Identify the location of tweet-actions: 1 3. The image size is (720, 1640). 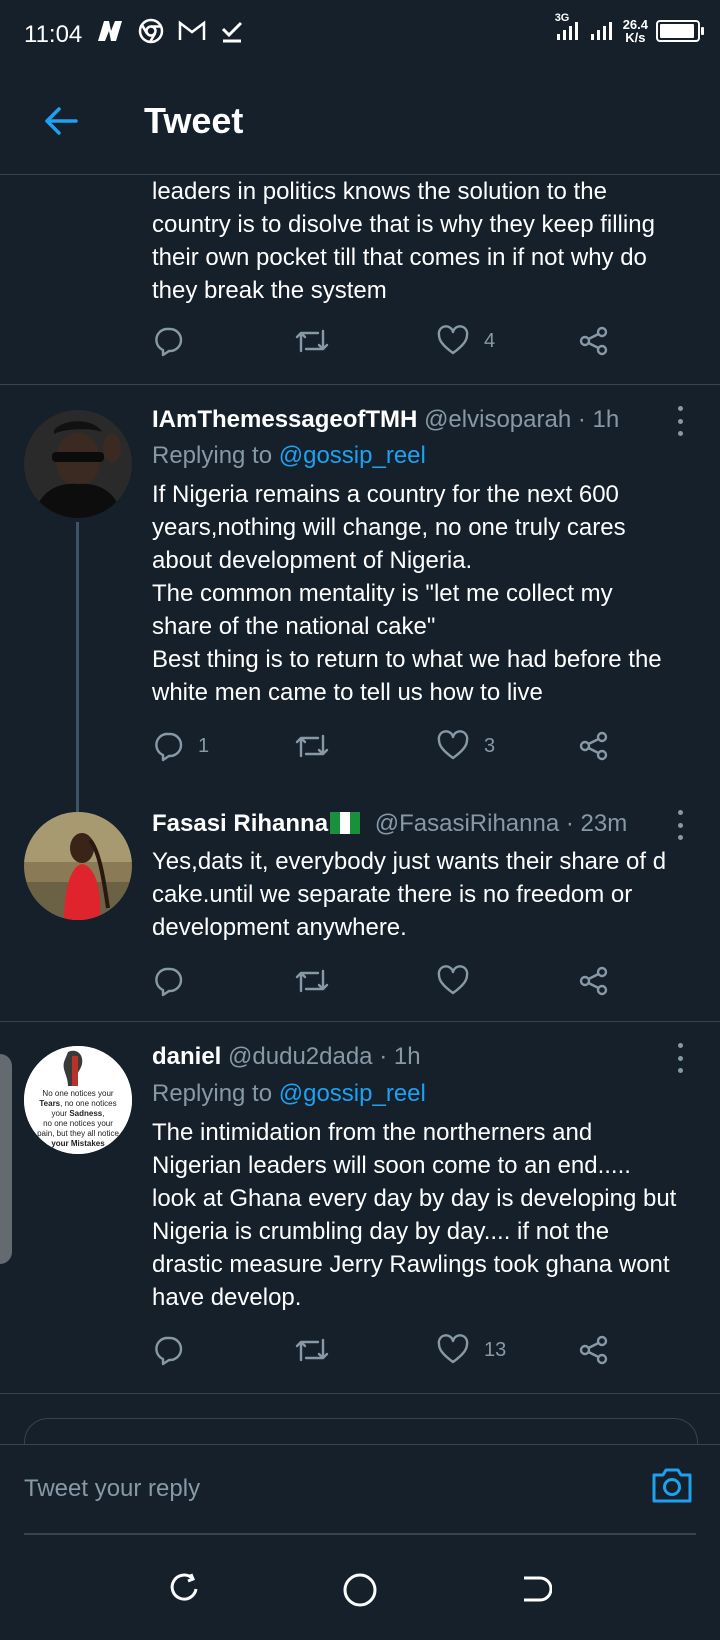
(387, 750).